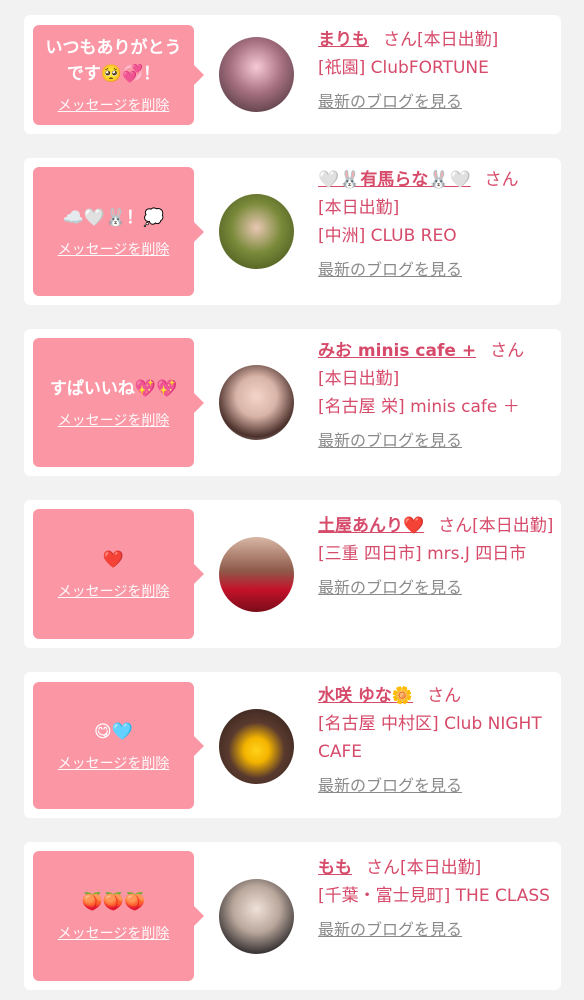 Image resolution: width=584 pixels, height=1000 pixels. Describe the element at coordinates (343, 40) in the screenshot. I see `cast-name-link: まりも` at that location.